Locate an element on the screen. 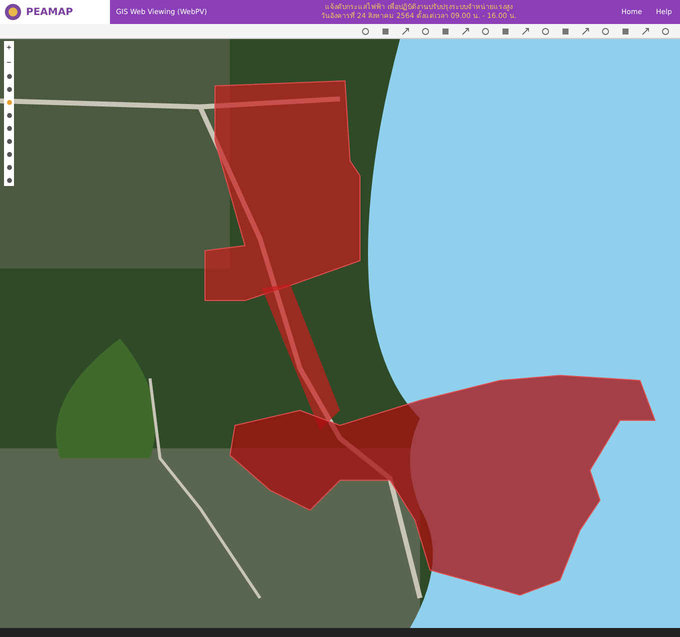 The image size is (680, 637). logo-text: PEAMAP is located at coordinates (49, 12).